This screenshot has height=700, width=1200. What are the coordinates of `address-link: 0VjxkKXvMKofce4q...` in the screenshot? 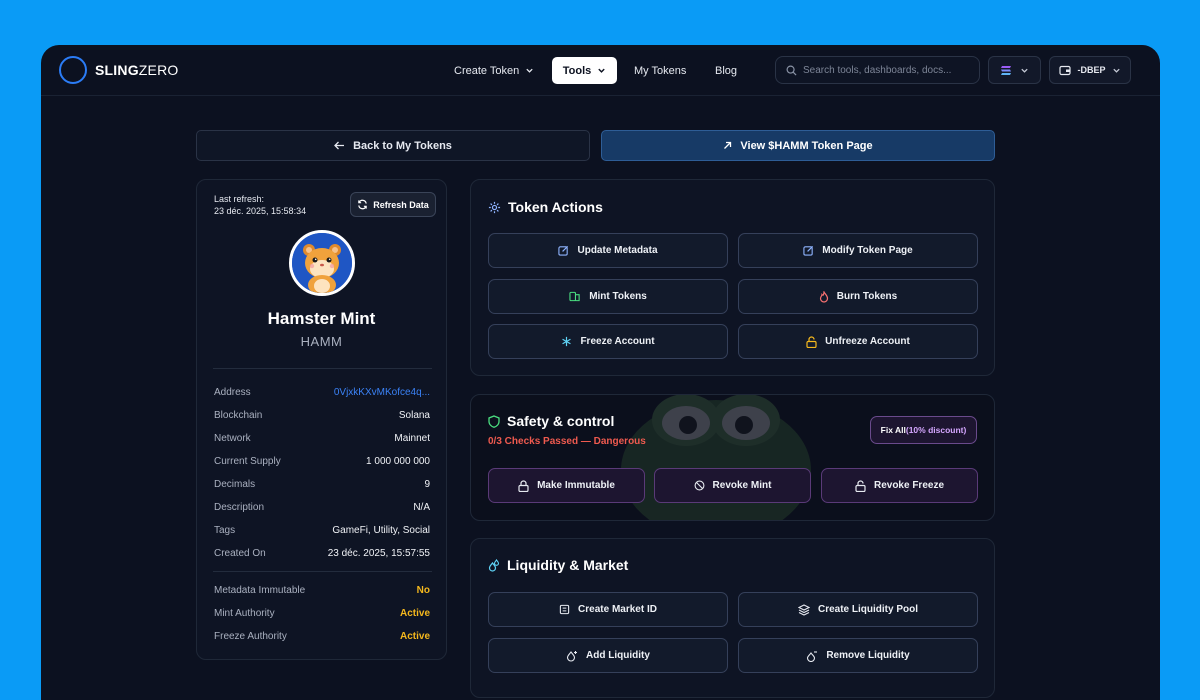 It's located at (382, 392).